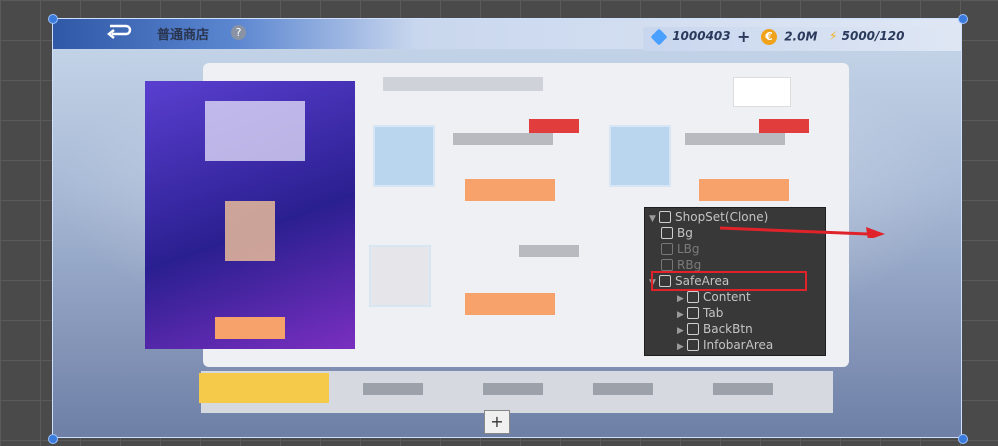 Image resolution: width=998 pixels, height=446 pixels. What do you see at coordinates (183, 35) in the screenshot?
I see `shop-title: 普通商店` at bounding box center [183, 35].